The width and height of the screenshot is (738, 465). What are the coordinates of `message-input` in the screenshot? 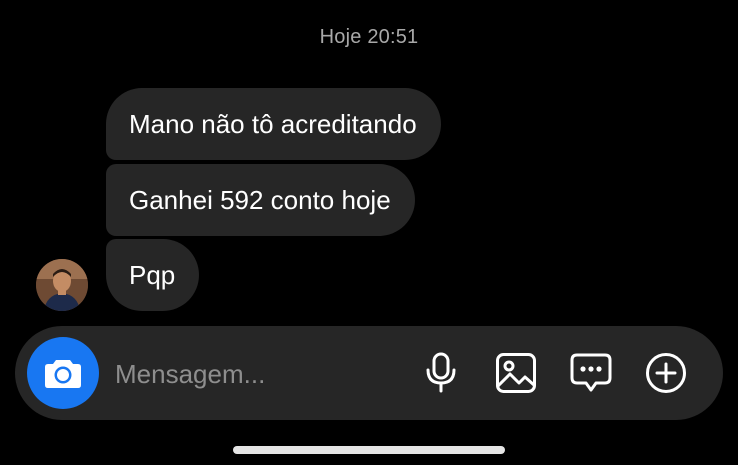 It's located at (260, 374).